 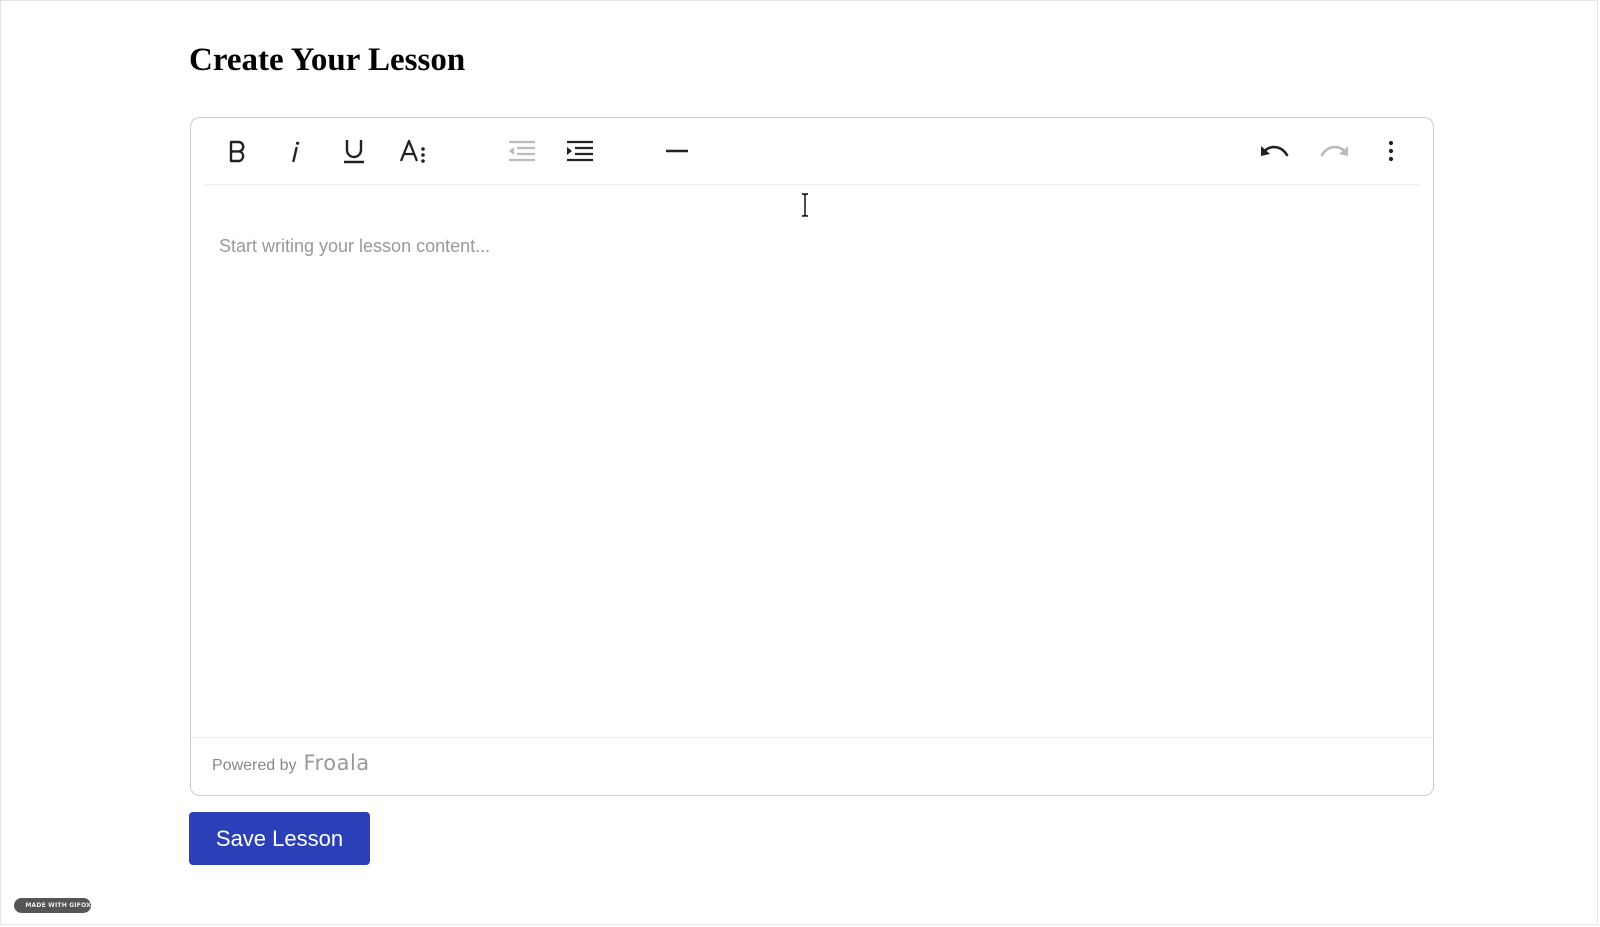 What do you see at coordinates (279, 838) in the screenshot?
I see `save-lesson-button: Save Lesson` at bounding box center [279, 838].